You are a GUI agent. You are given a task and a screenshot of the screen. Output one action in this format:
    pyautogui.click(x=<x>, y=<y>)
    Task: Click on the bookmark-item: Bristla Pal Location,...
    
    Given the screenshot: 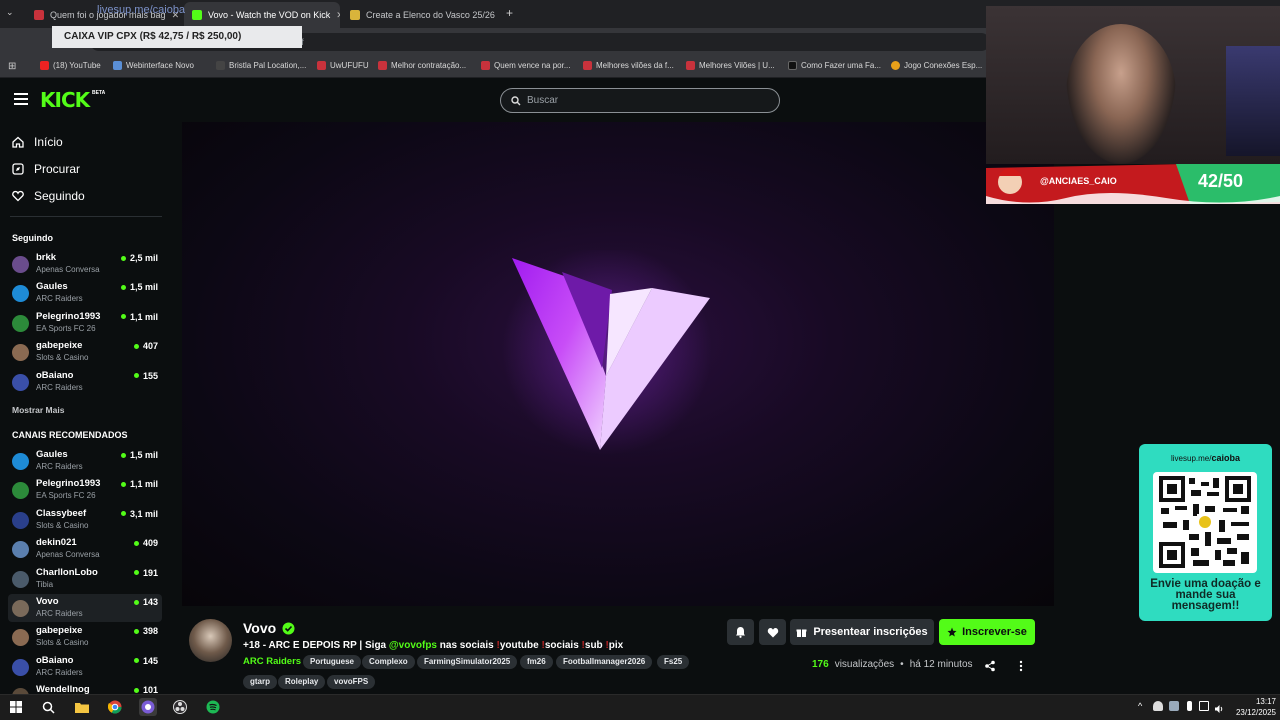 What is the action you would take?
    pyautogui.click(x=261, y=65)
    